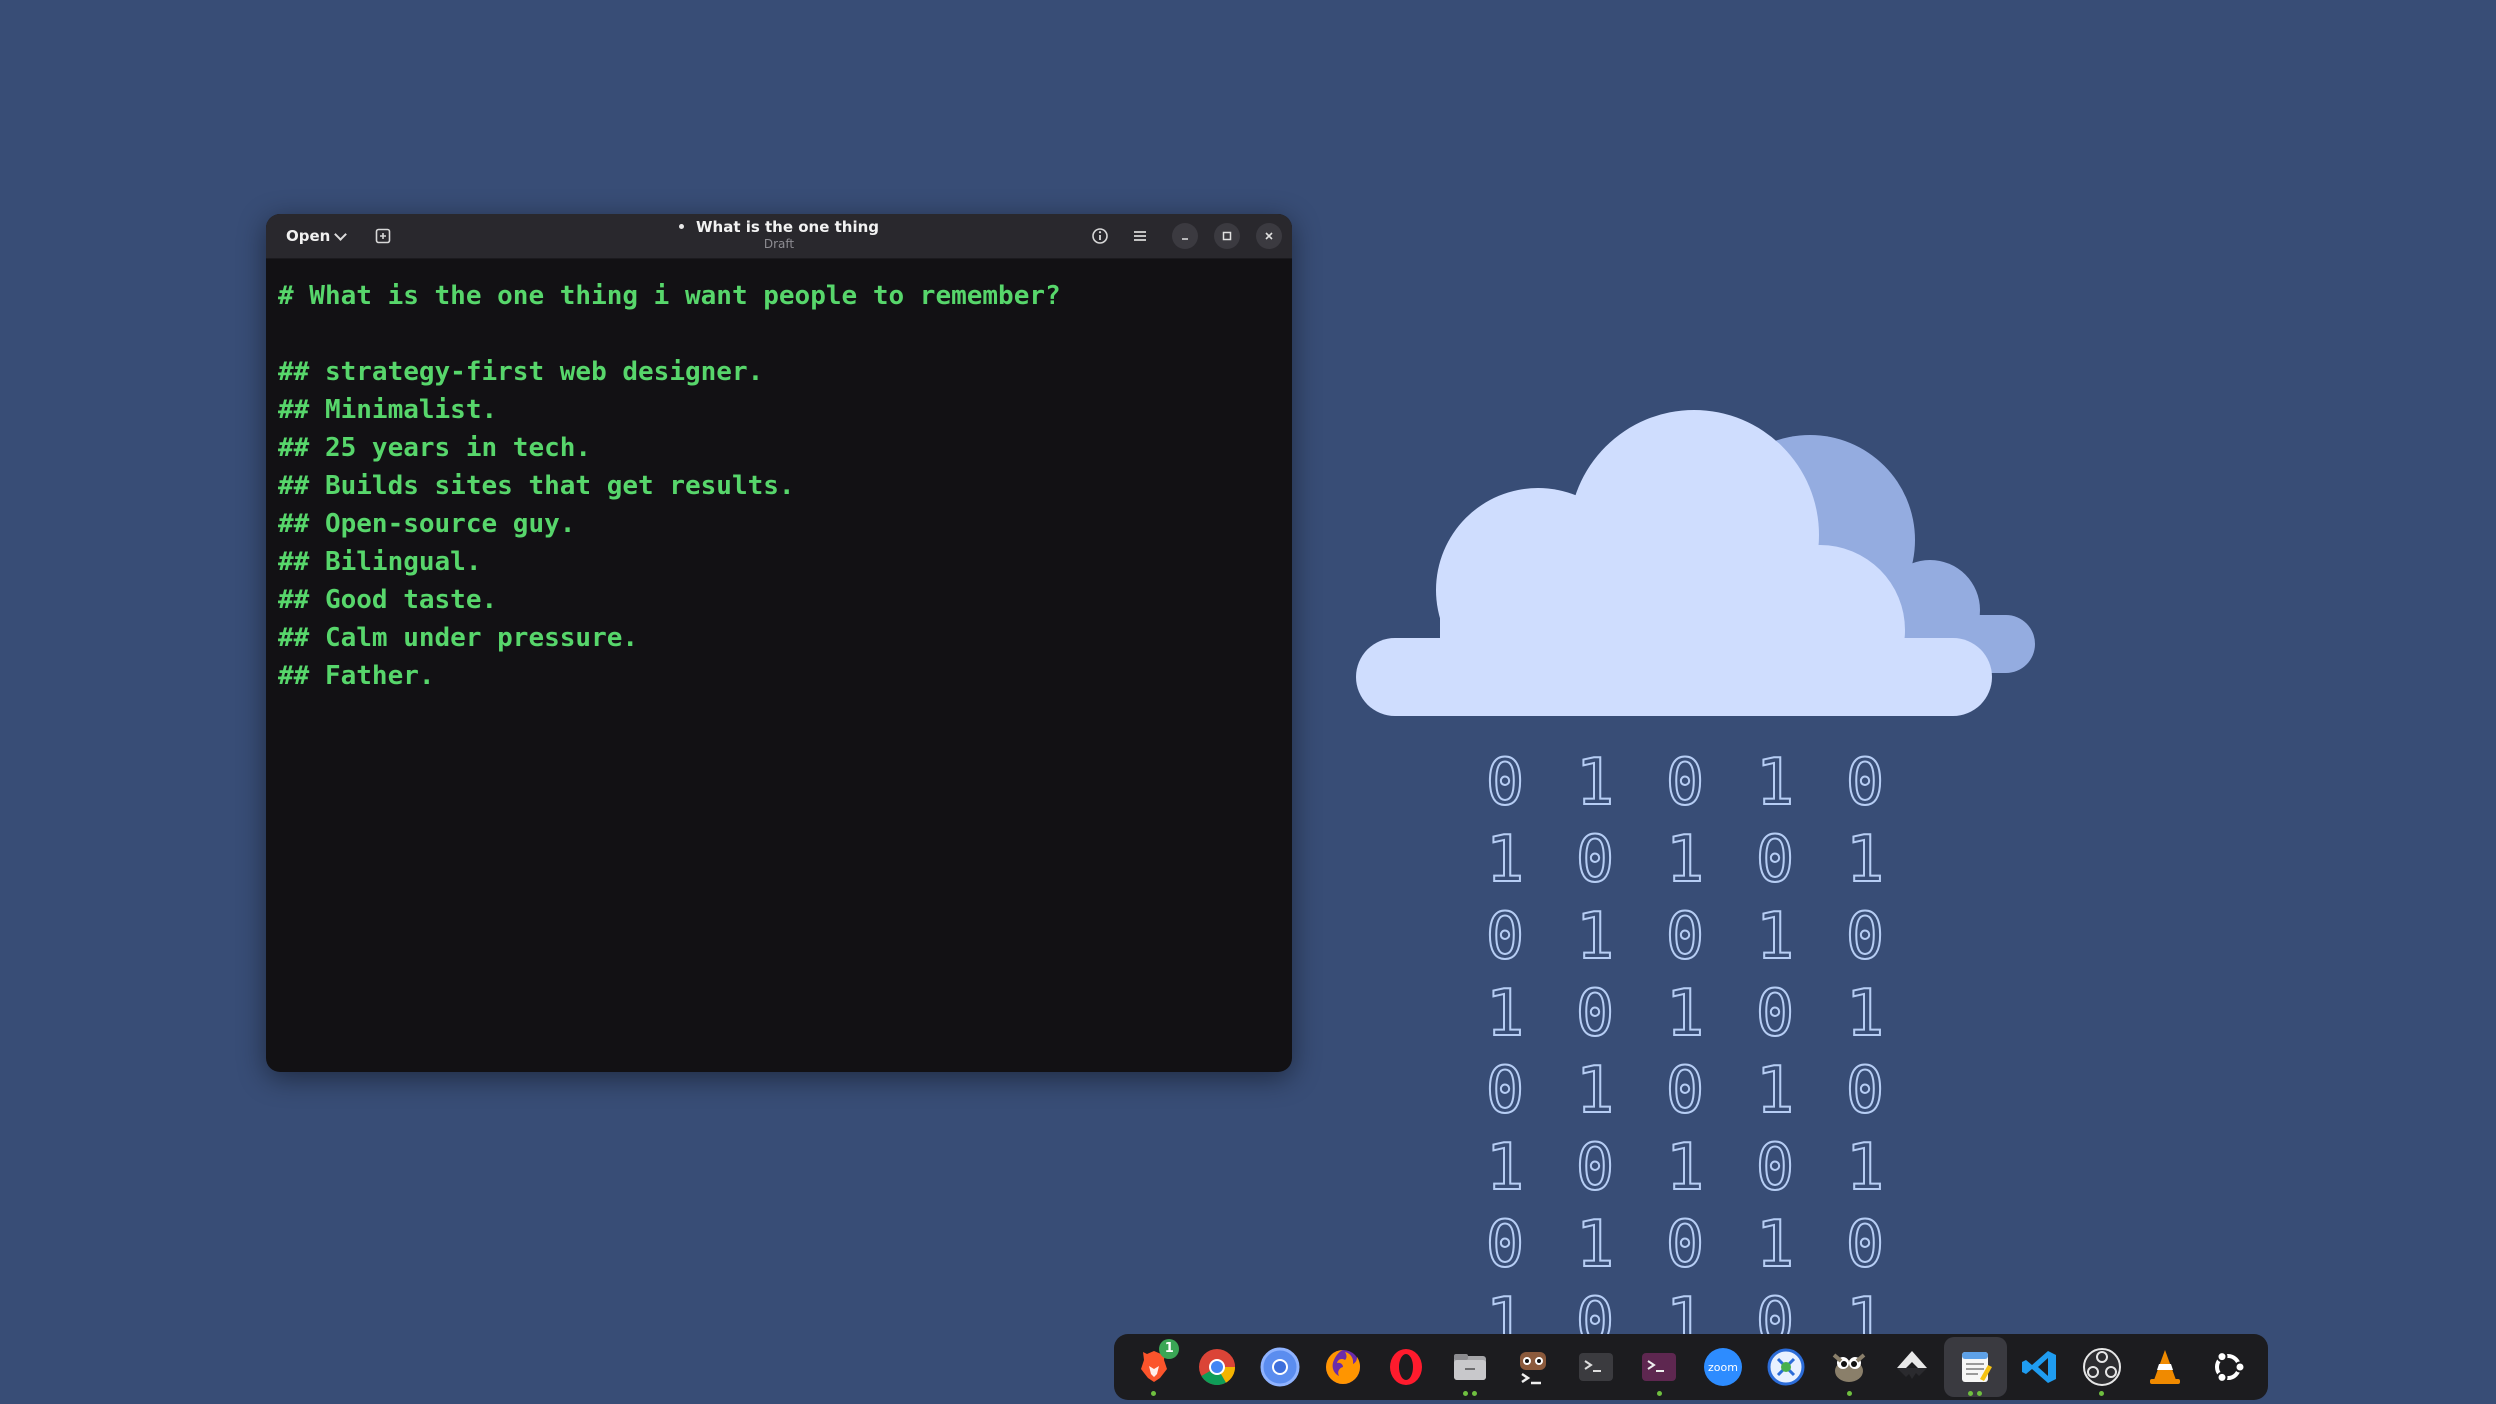 Image resolution: width=2496 pixels, height=1404 pixels. I want to click on editor-line: ## 25 years in tech., so click(435, 448).